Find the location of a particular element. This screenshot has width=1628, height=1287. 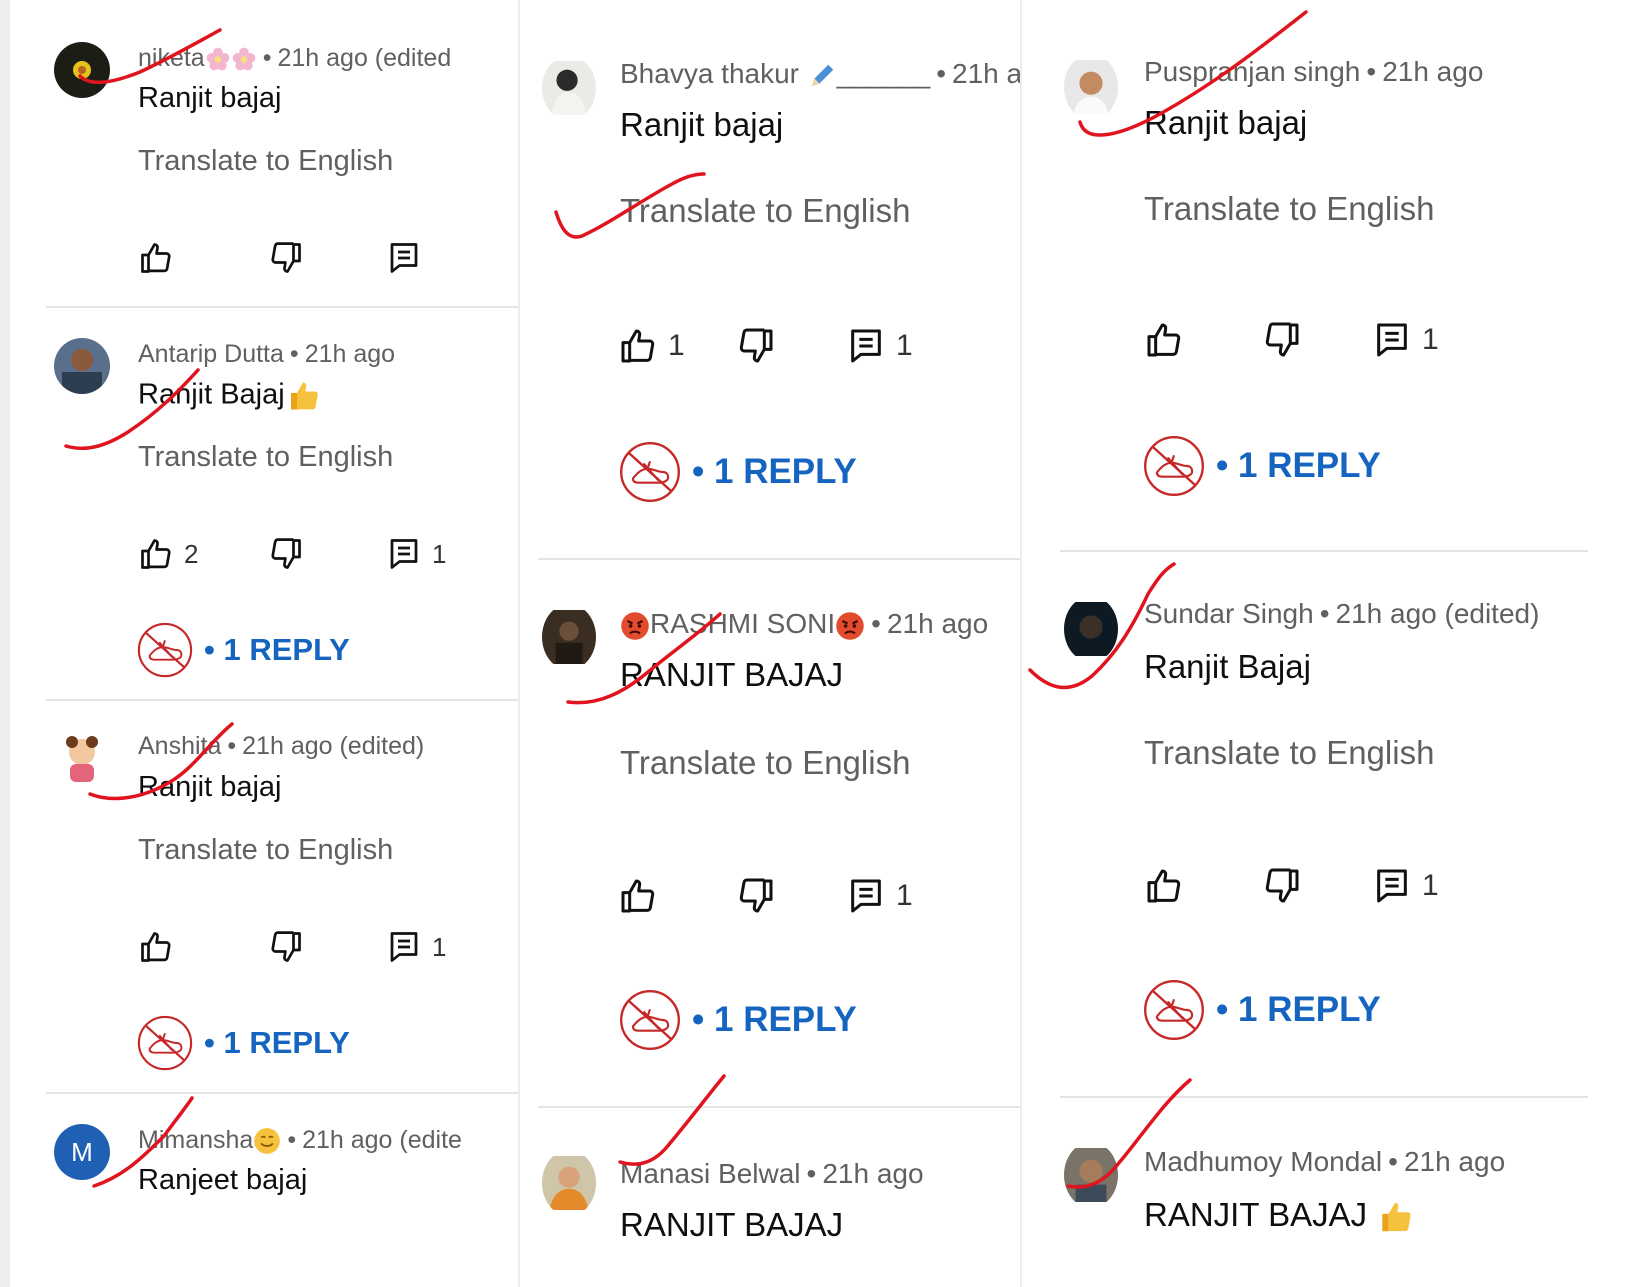

comment-body: Ranjit bajaj is located at coordinates (210, 98).